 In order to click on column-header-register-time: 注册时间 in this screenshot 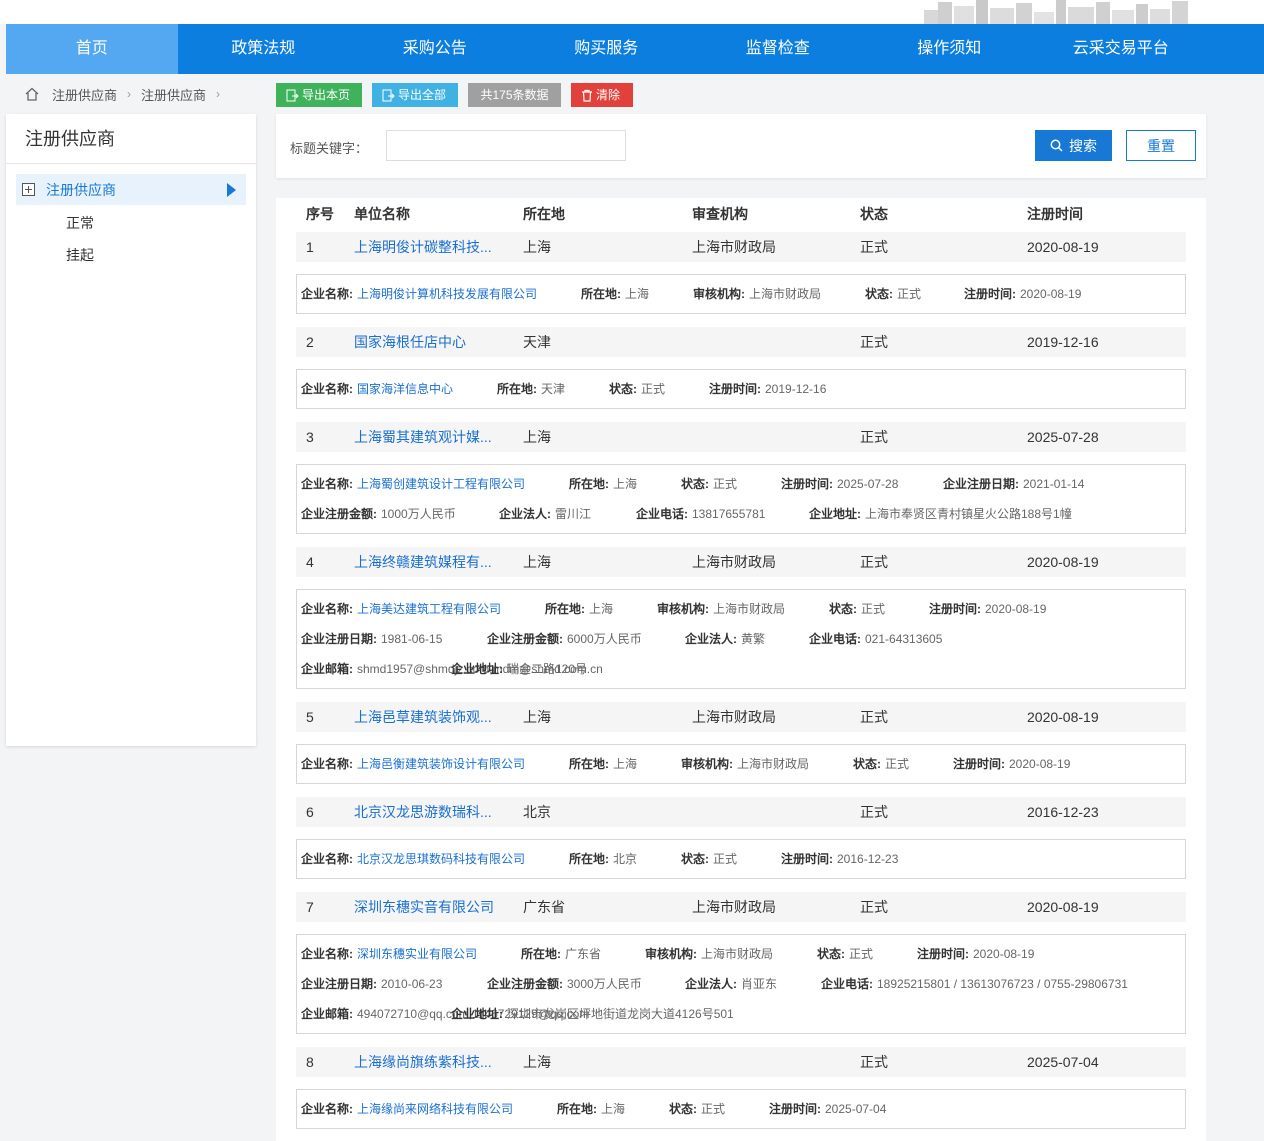, I will do `click(1055, 214)`.